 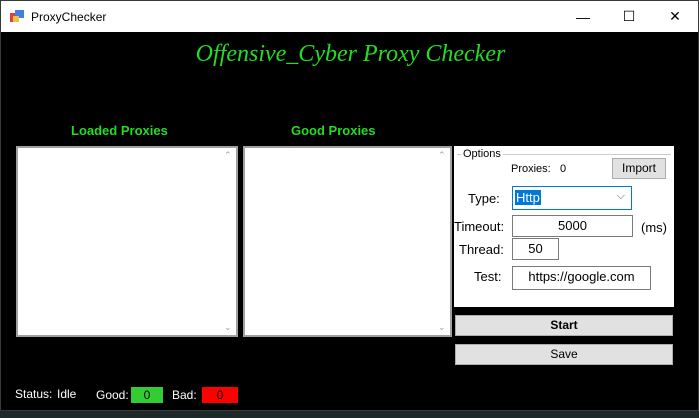 I want to click on proxies-label: Proxies:, so click(x=531, y=169).